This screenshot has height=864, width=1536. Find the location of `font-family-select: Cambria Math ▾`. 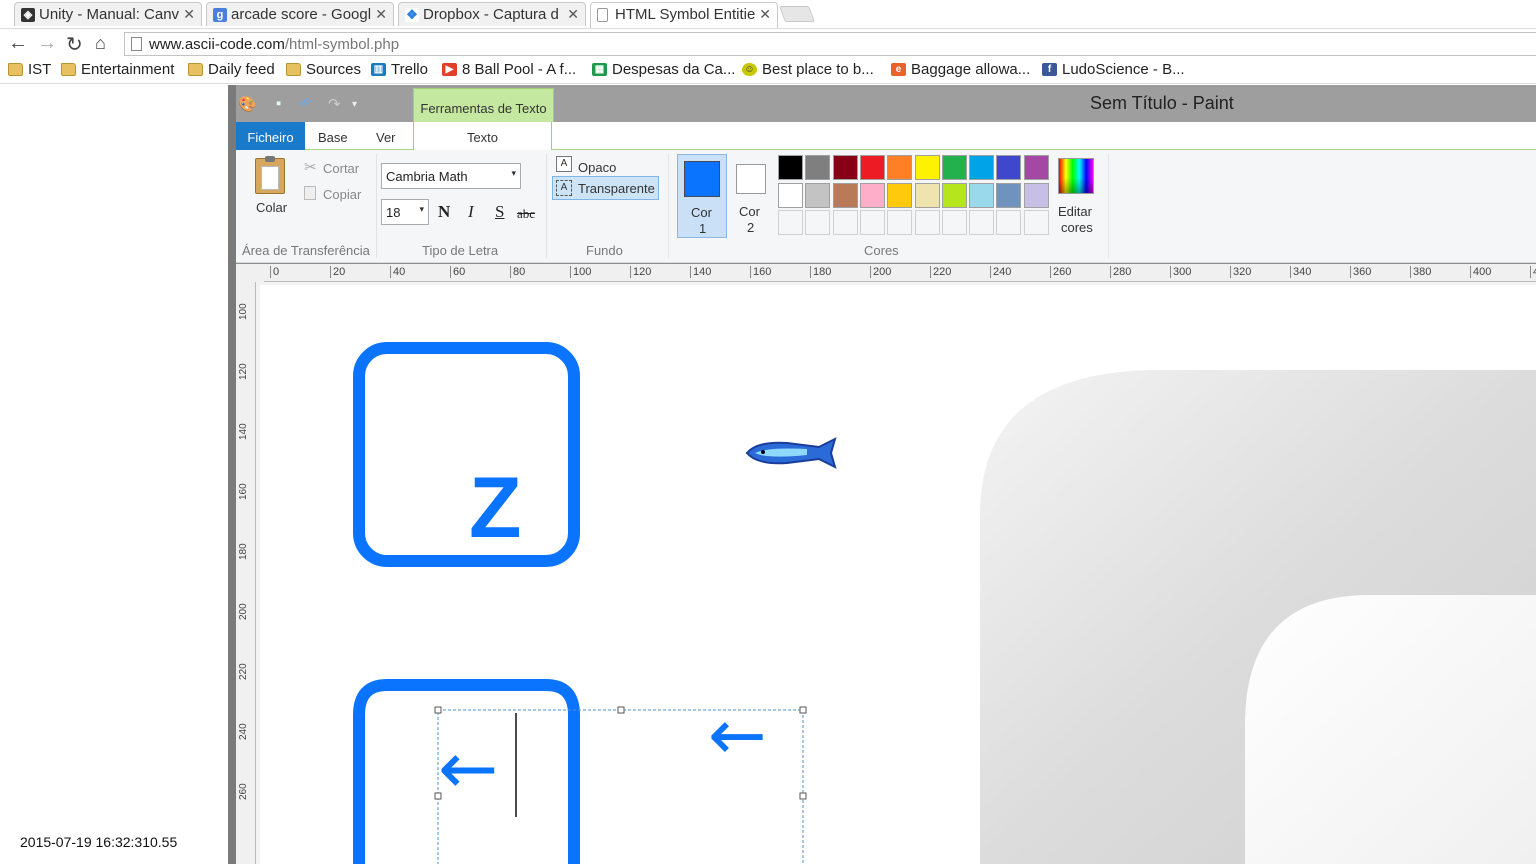

font-family-select: Cambria Math ▾ is located at coordinates (451, 176).